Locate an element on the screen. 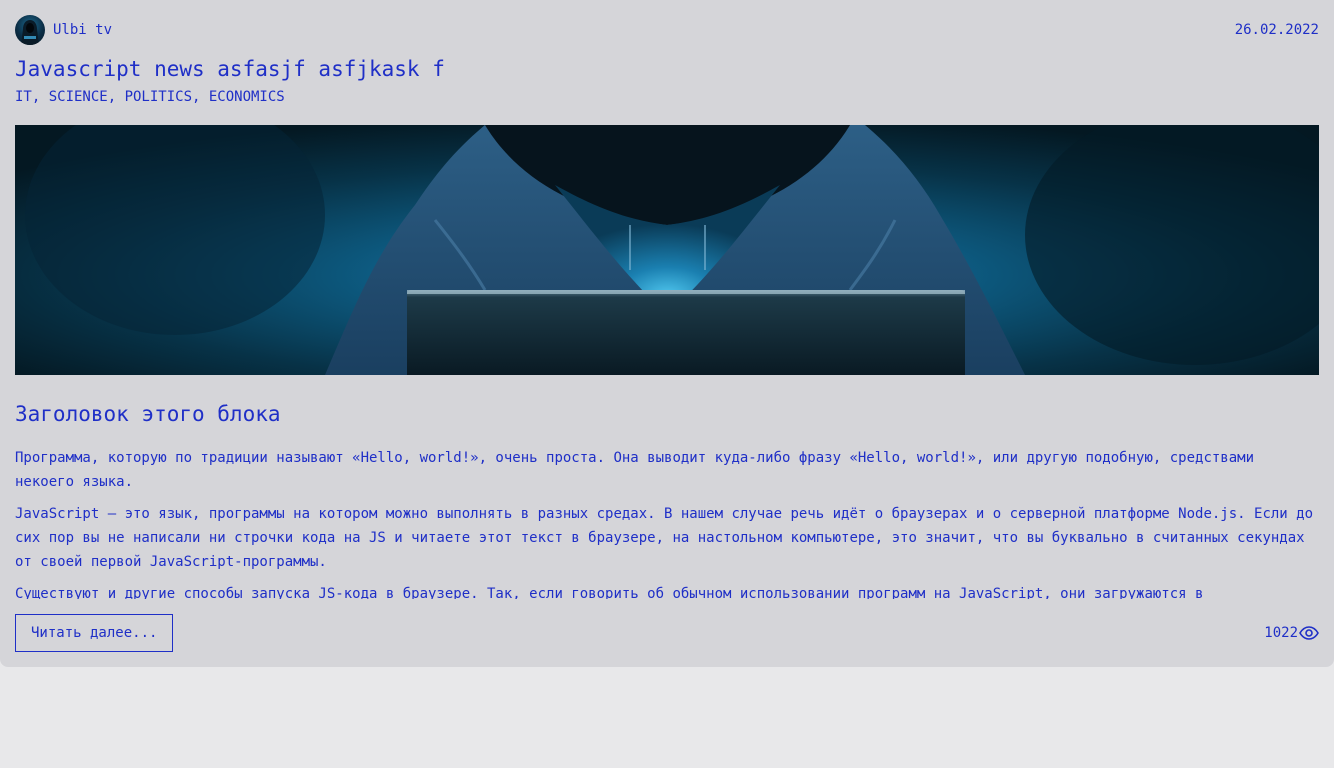 The image size is (1334, 768). views-counter: 1022 is located at coordinates (1291, 633).